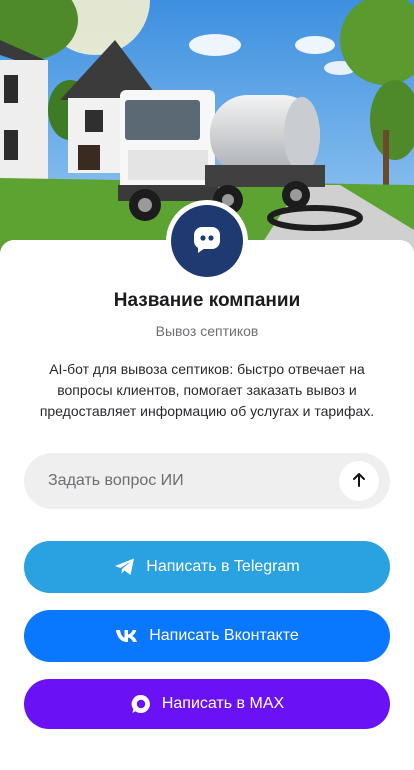 This screenshot has width=414, height=770. I want to click on telegram-icon, so click(125, 567).